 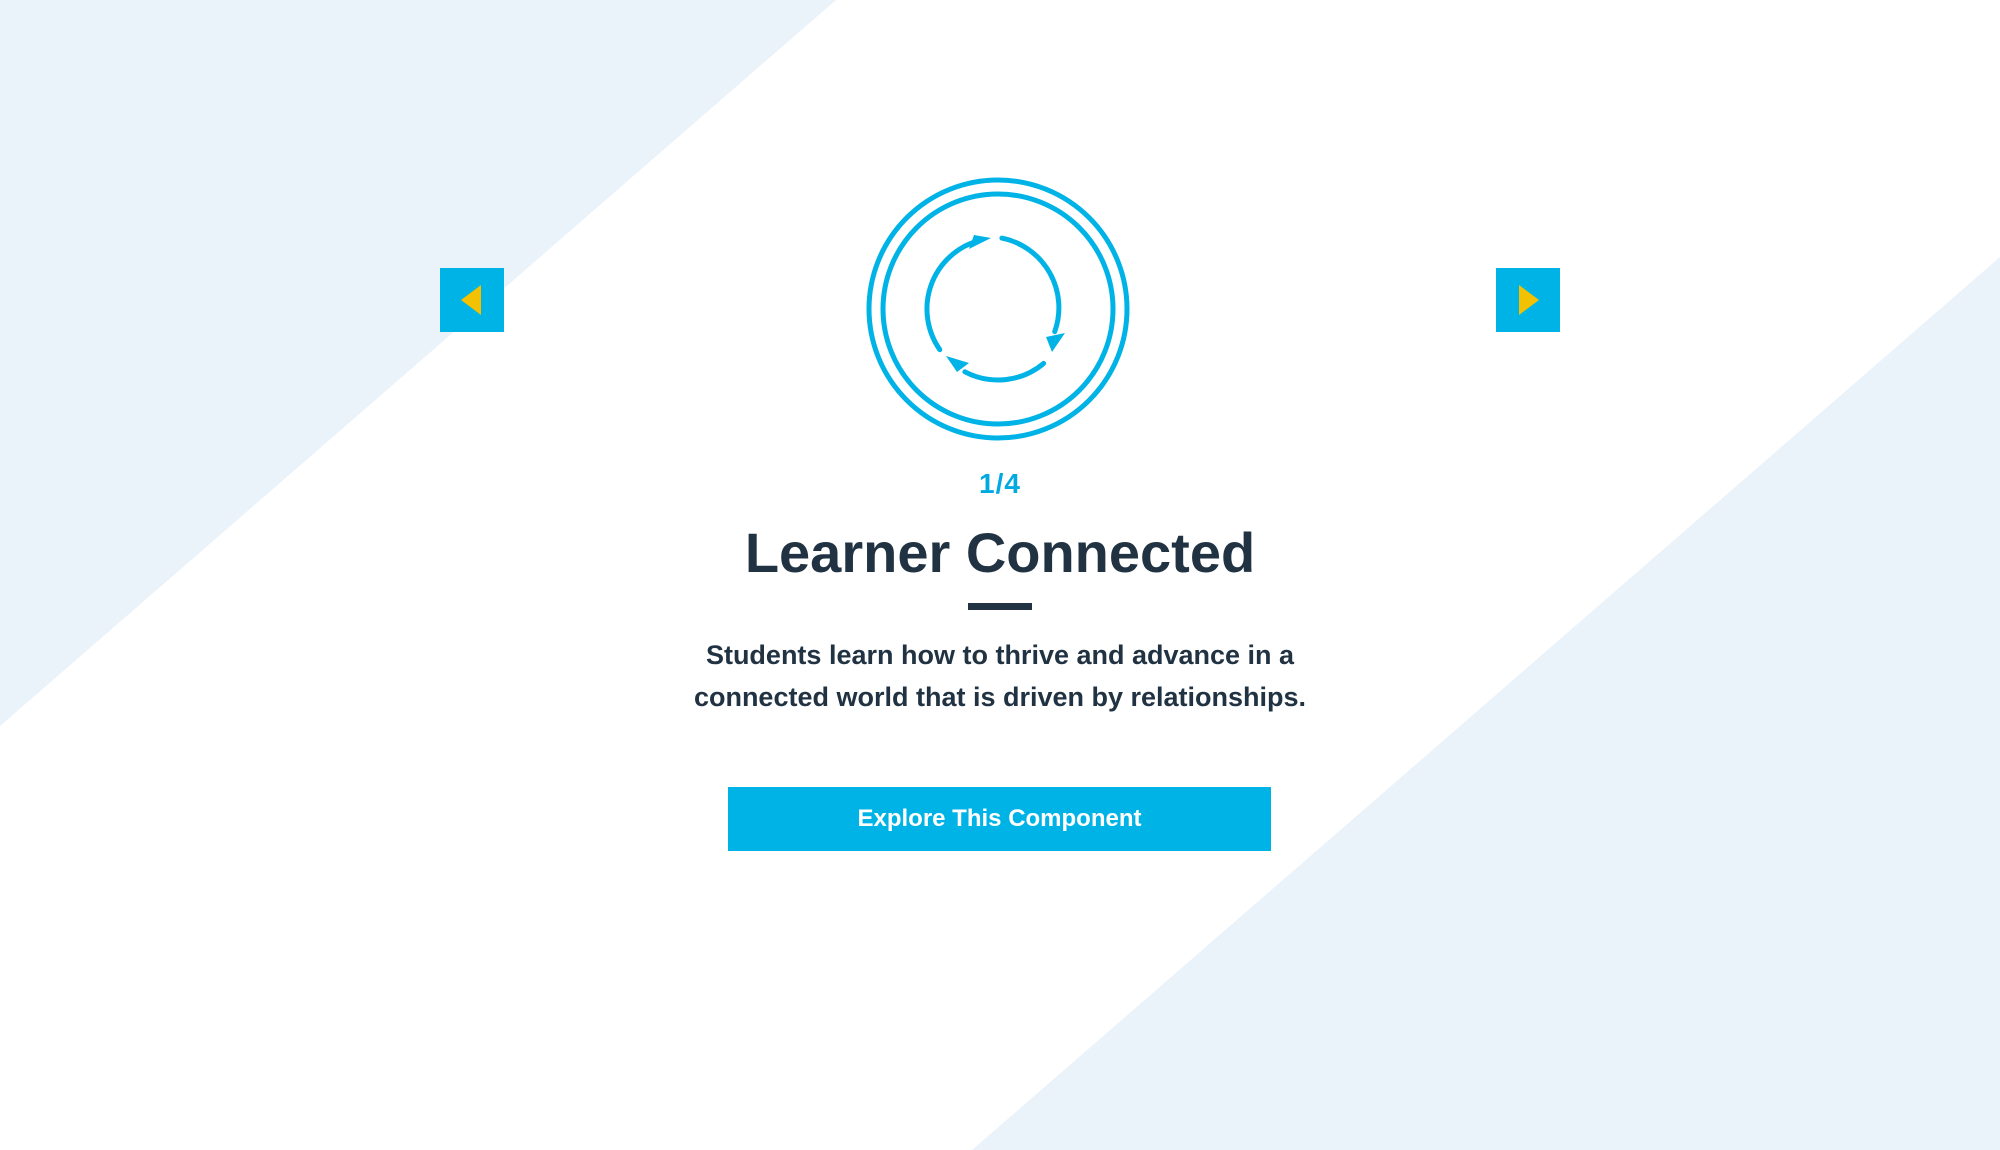 What do you see at coordinates (1000, 606) in the screenshot?
I see `title-divider` at bounding box center [1000, 606].